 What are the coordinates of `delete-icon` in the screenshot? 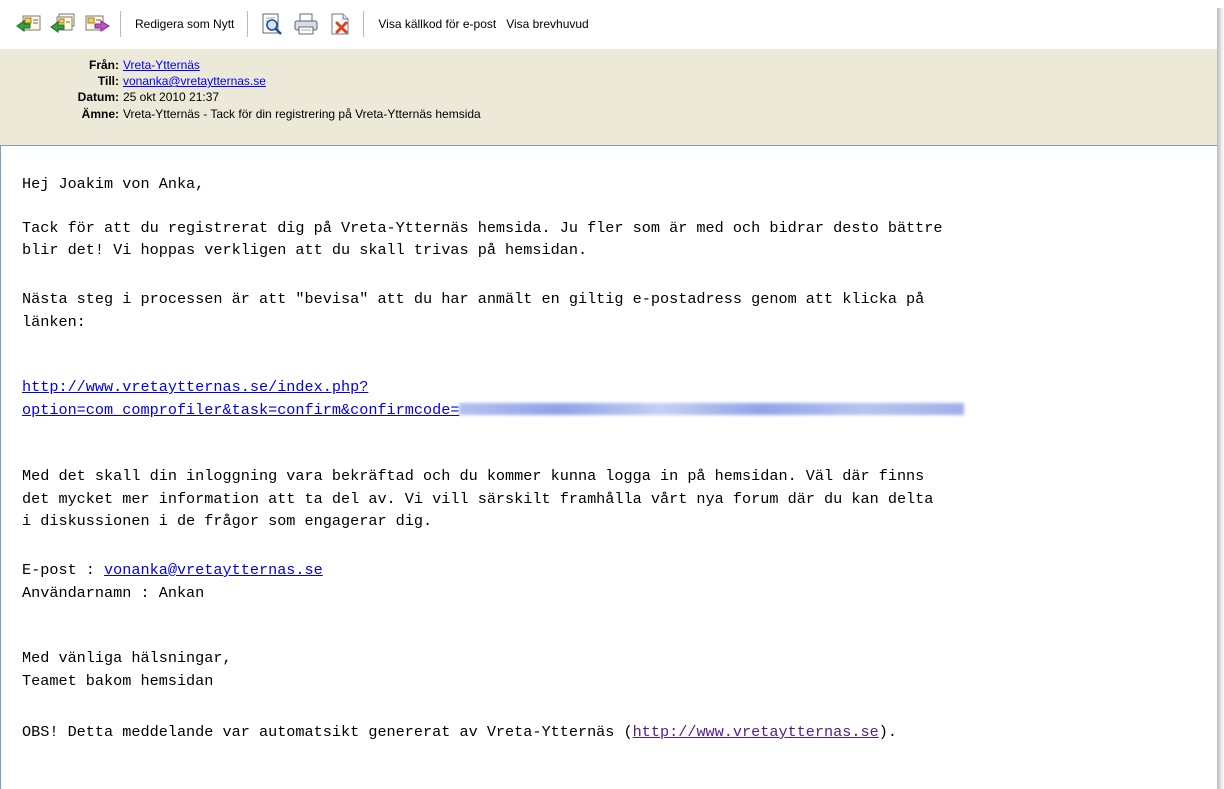 It's located at (340, 24).